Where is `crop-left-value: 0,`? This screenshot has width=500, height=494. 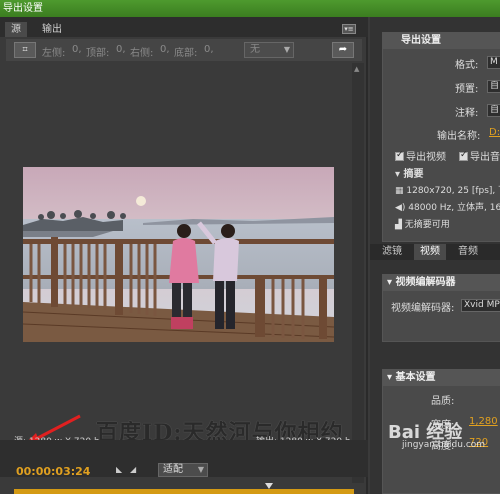 crop-left-value: 0, is located at coordinates (77, 49).